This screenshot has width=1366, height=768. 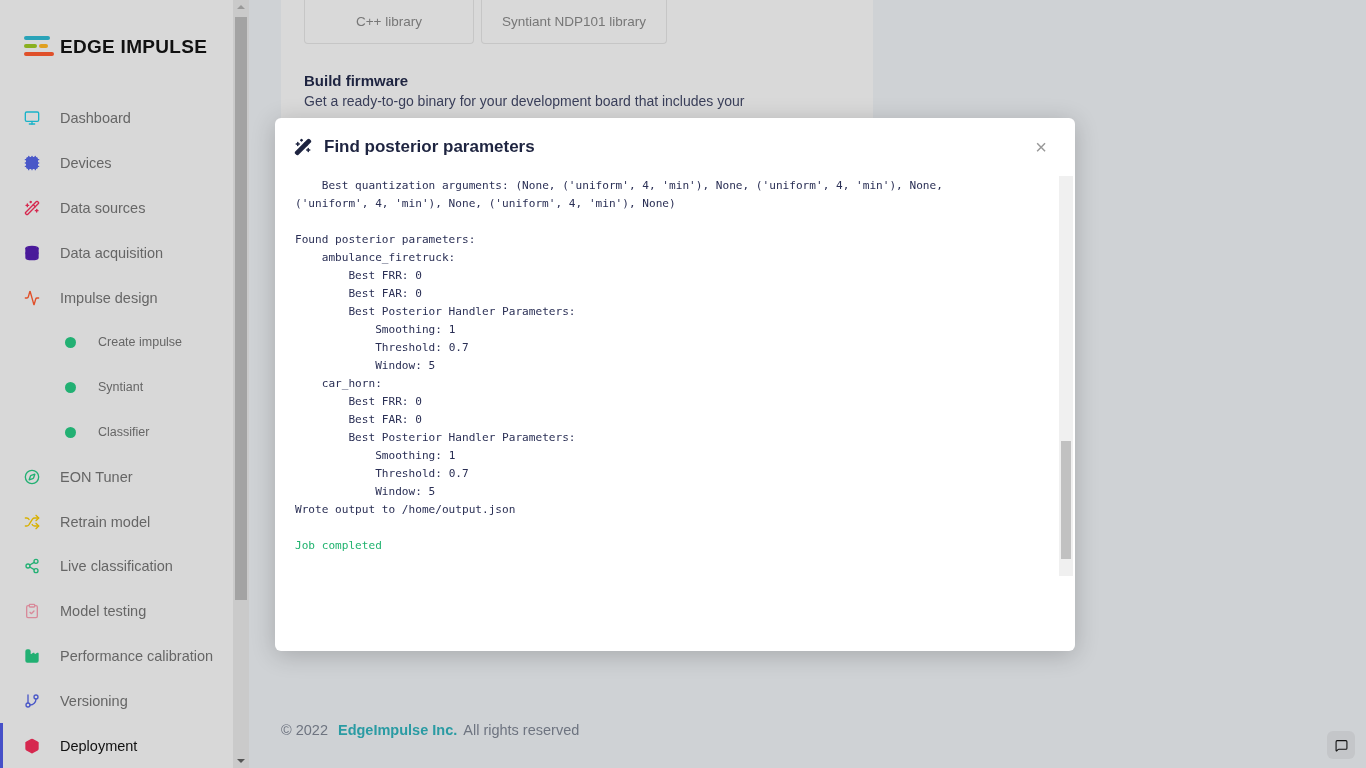 I want to click on logo-icon, so click(x=39, y=46).